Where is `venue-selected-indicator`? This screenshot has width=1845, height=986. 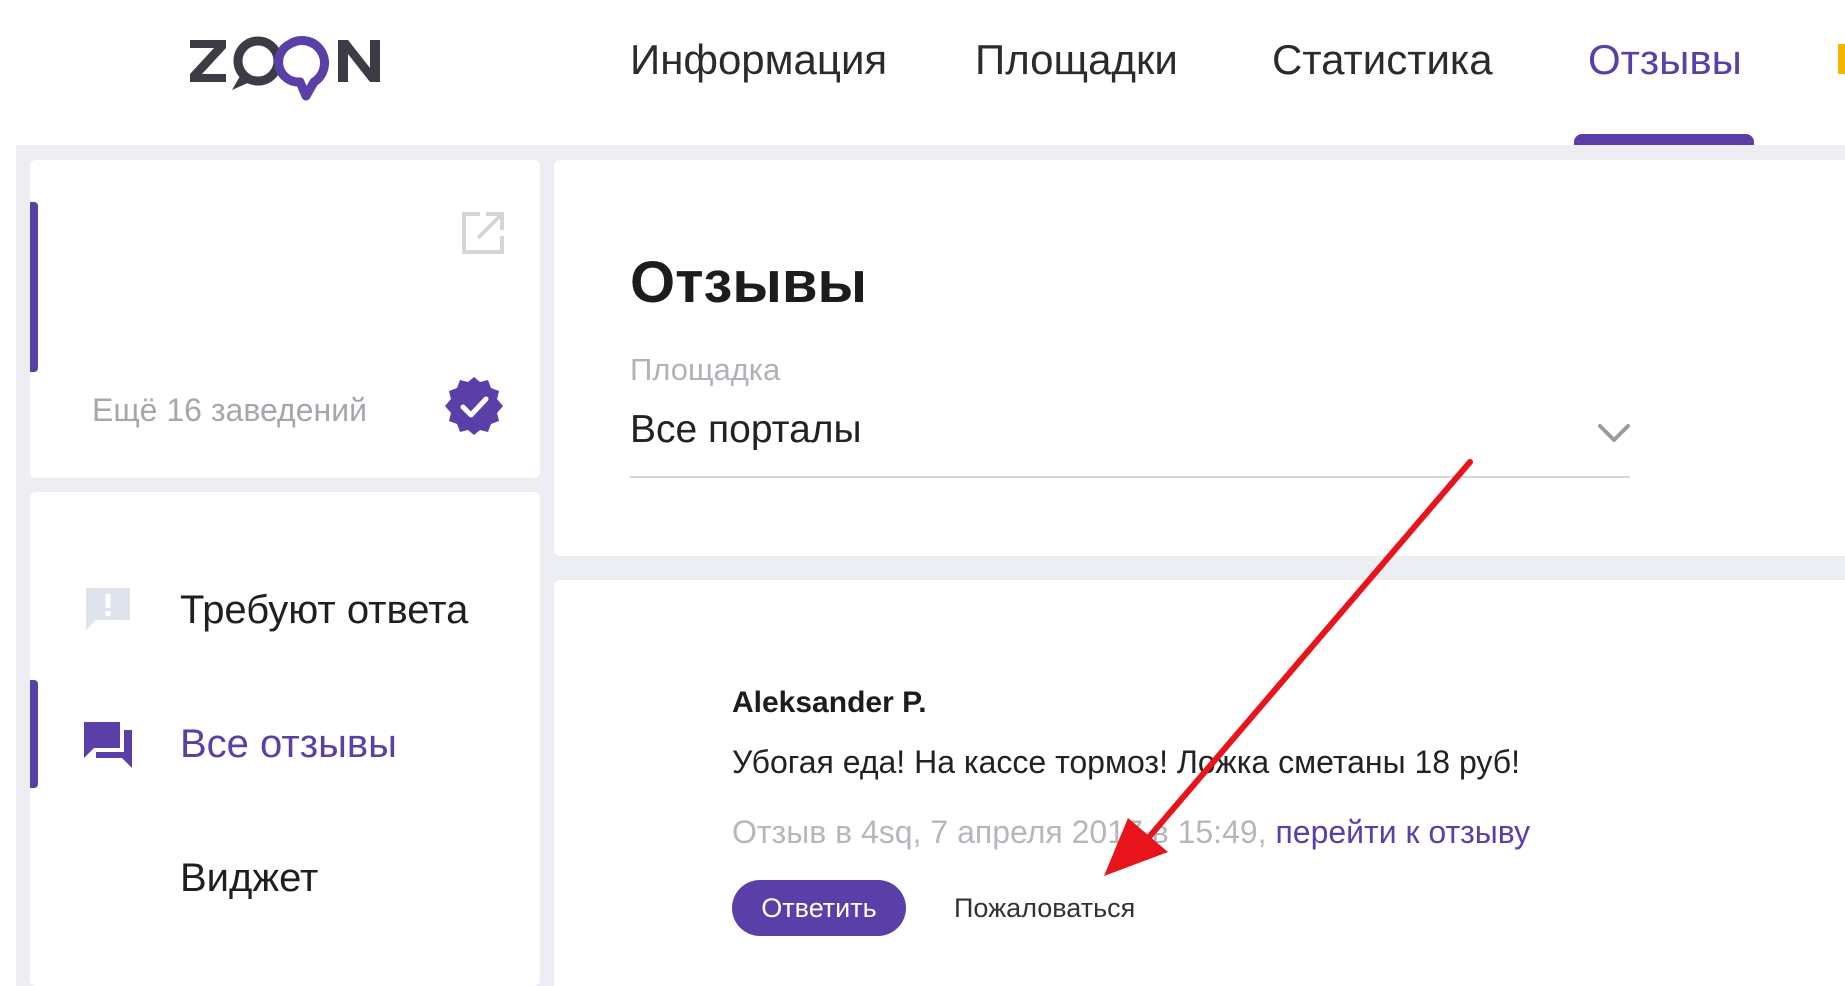 venue-selected-indicator is located at coordinates (34, 287).